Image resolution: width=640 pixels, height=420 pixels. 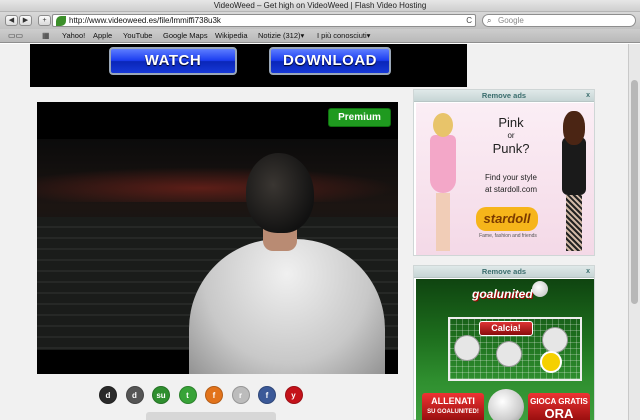 I want to click on stardoll-logo: stardoll, so click(x=507, y=219).